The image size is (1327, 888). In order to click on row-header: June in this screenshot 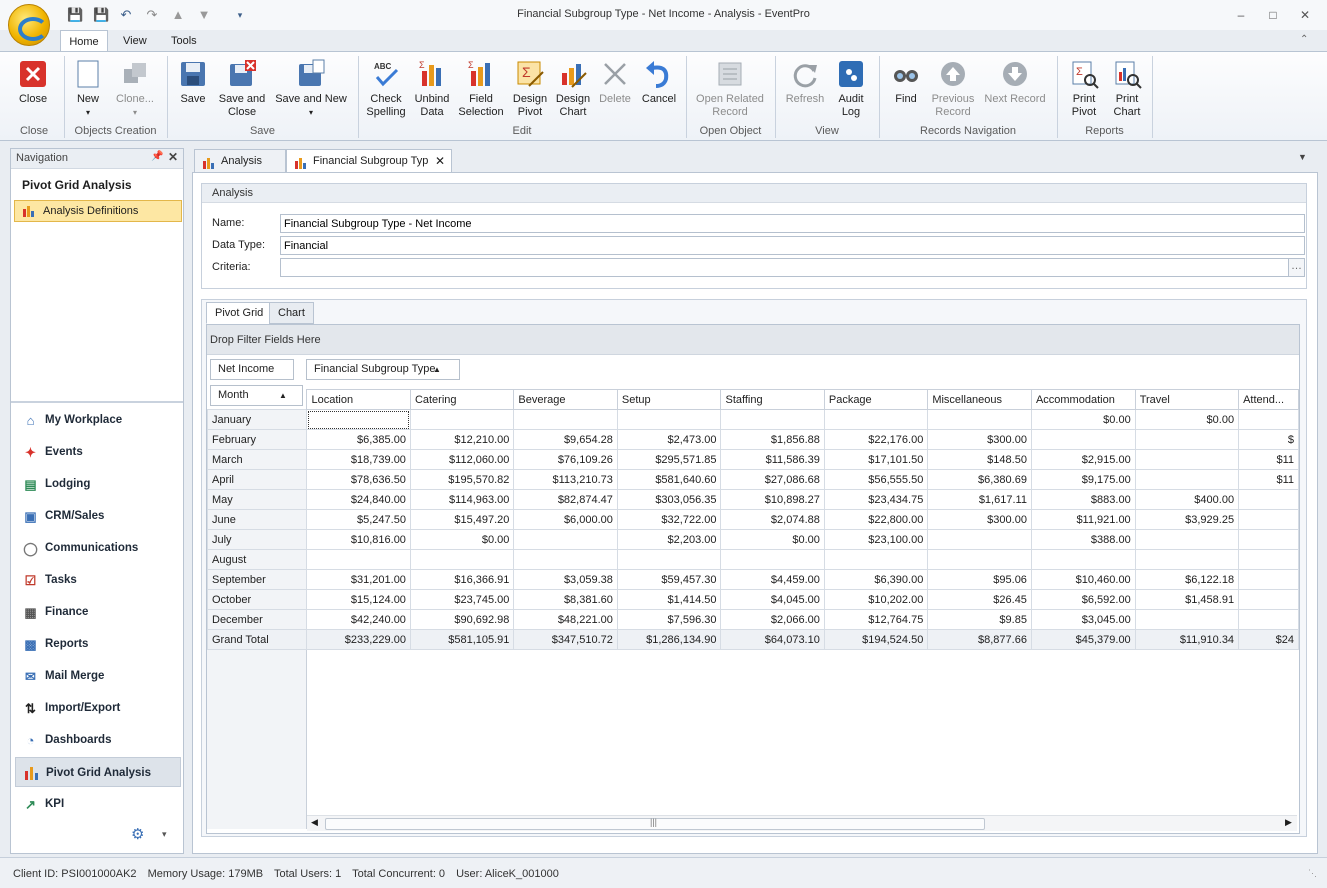, I will do `click(257, 519)`.